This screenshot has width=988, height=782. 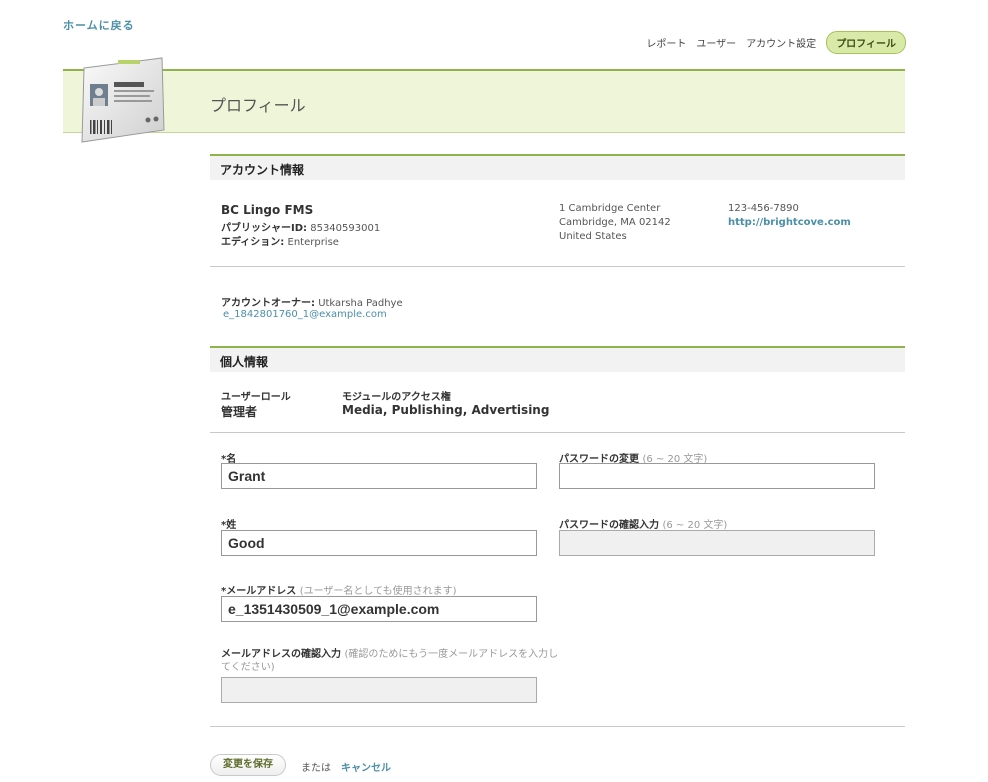 What do you see at coordinates (256, 397) in the screenshot?
I see `user-role-label: ユーザーロール` at bounding box center [256, 397].